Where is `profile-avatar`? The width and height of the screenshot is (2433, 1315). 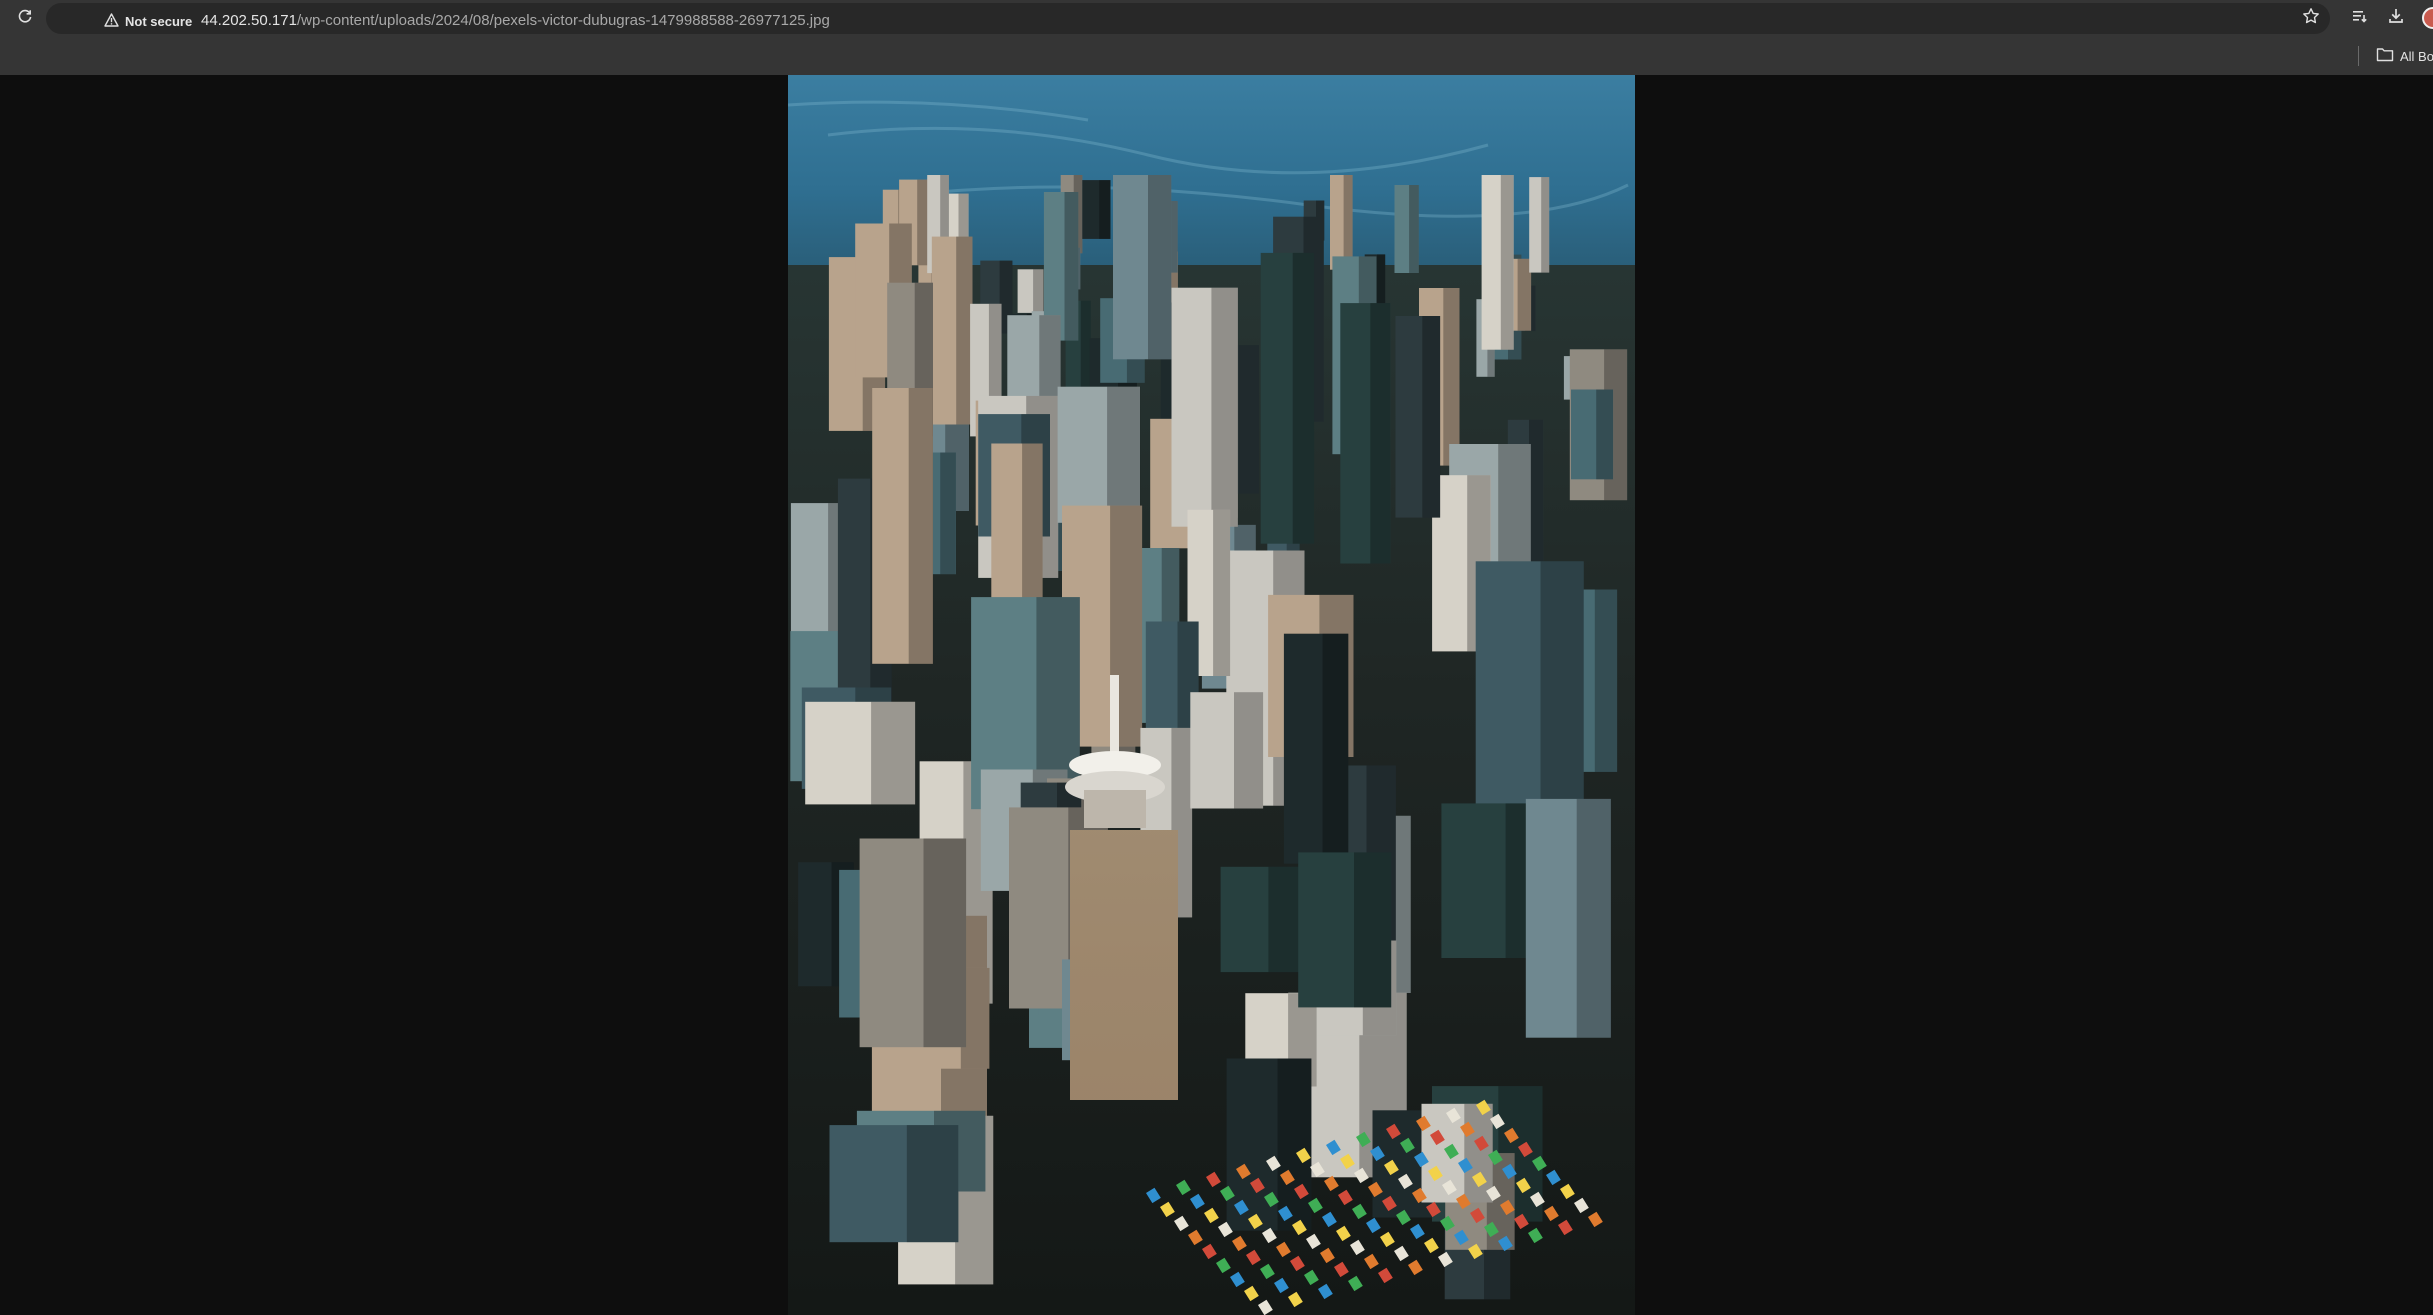
profile-avatar is located at coordinates (2427, 18).